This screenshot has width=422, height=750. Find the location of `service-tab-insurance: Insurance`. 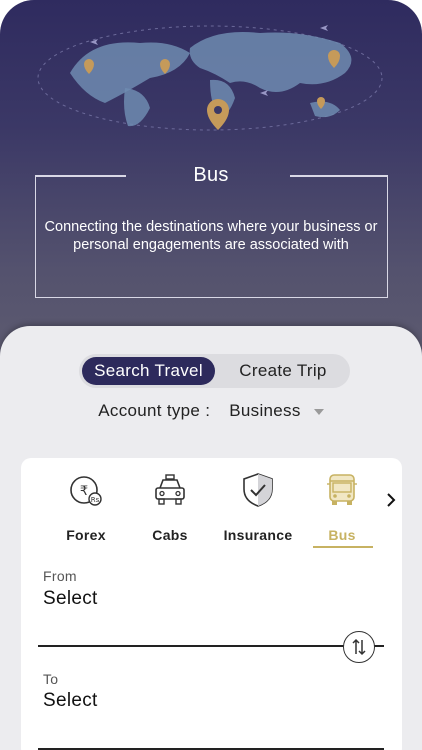

service-tab-insurance: Insurance is located at coordinates (258, 507).